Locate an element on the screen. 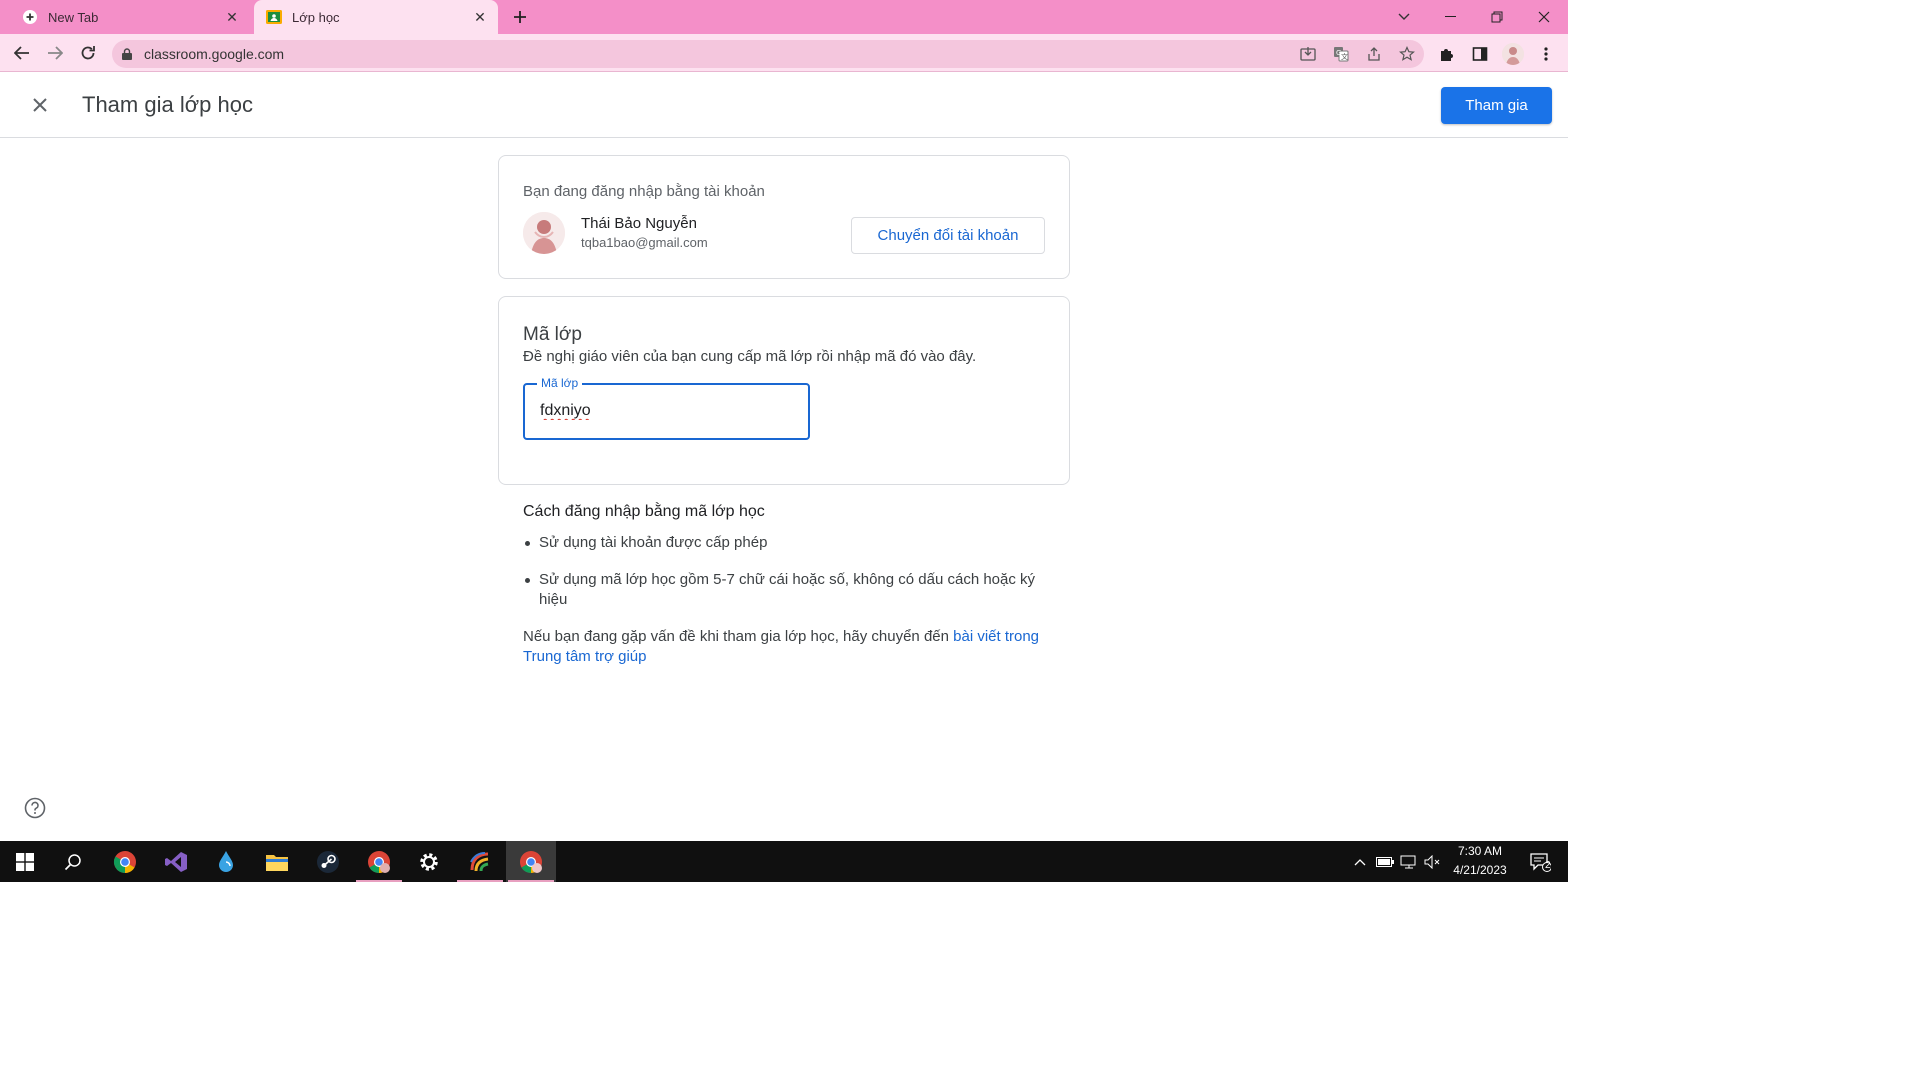  taskbar-clock: 7:30 AM 4/21/2023 is located at coordinates (1480, 861).